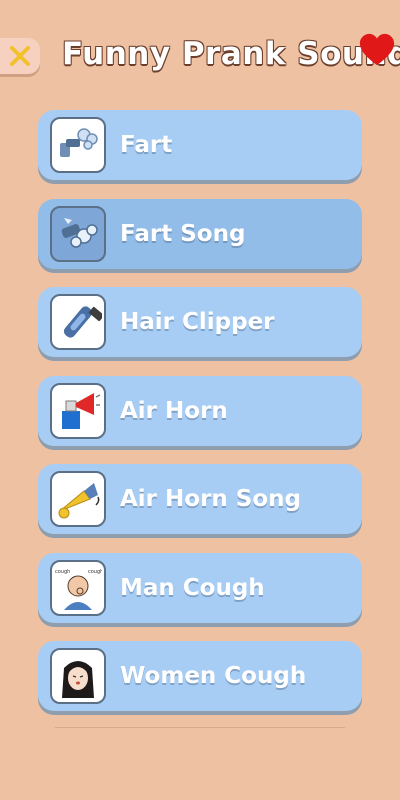 This screenshot has height=800, width=400. Describe the element at coordinates (231, 54) in the screenshot. I see `page-title: Funny Prank Sound` at that location.